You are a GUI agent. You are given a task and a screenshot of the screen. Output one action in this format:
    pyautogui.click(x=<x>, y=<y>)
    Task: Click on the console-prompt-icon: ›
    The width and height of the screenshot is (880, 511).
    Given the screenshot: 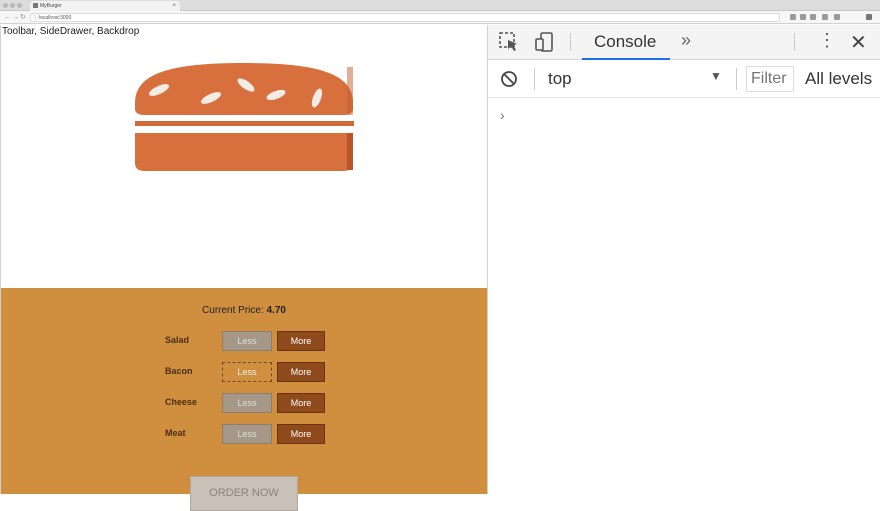 What is the action you would take?
    pyautogui.click(x=502, y=115)
    